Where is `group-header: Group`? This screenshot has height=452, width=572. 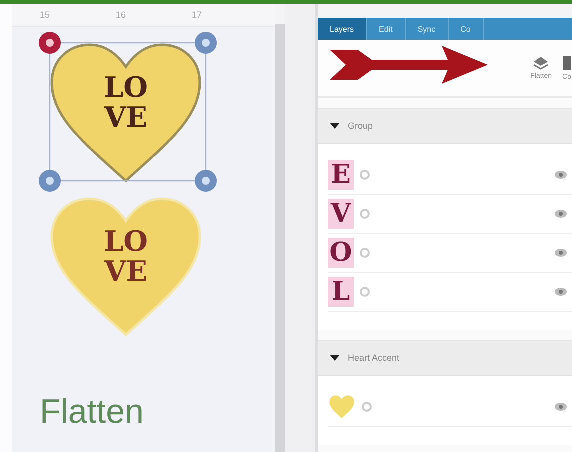 group-header: Group is located at coordinates (445, 126).